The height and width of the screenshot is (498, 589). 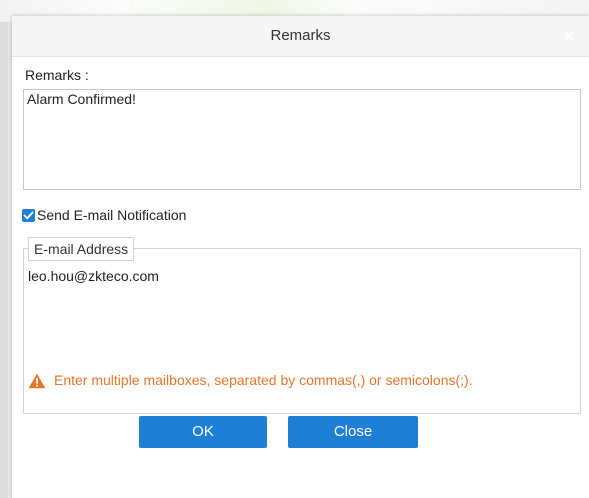 I want to click on email-legend: E-mail Address, so click(x=81, y=249).